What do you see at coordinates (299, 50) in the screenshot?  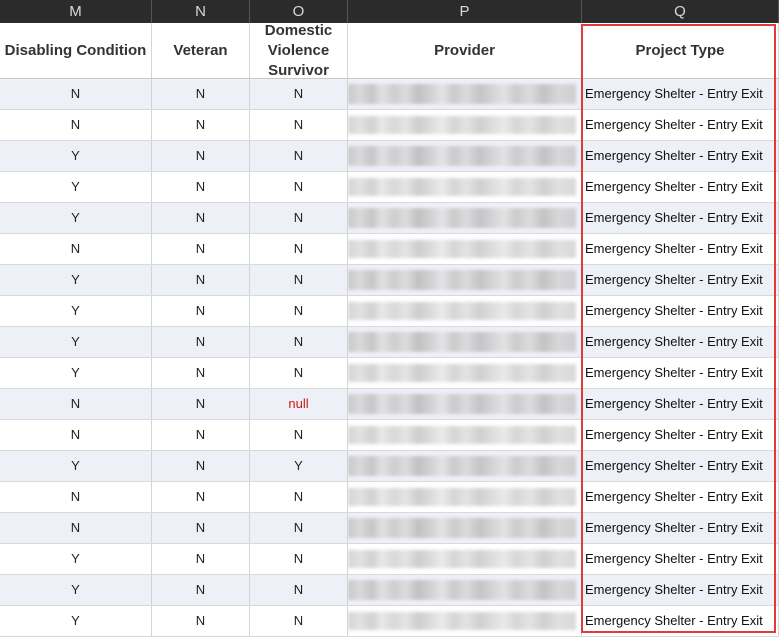 I see `header-domestic-violence-survivor: Domestic Violence Survivor` at bounding box center [299, 50].